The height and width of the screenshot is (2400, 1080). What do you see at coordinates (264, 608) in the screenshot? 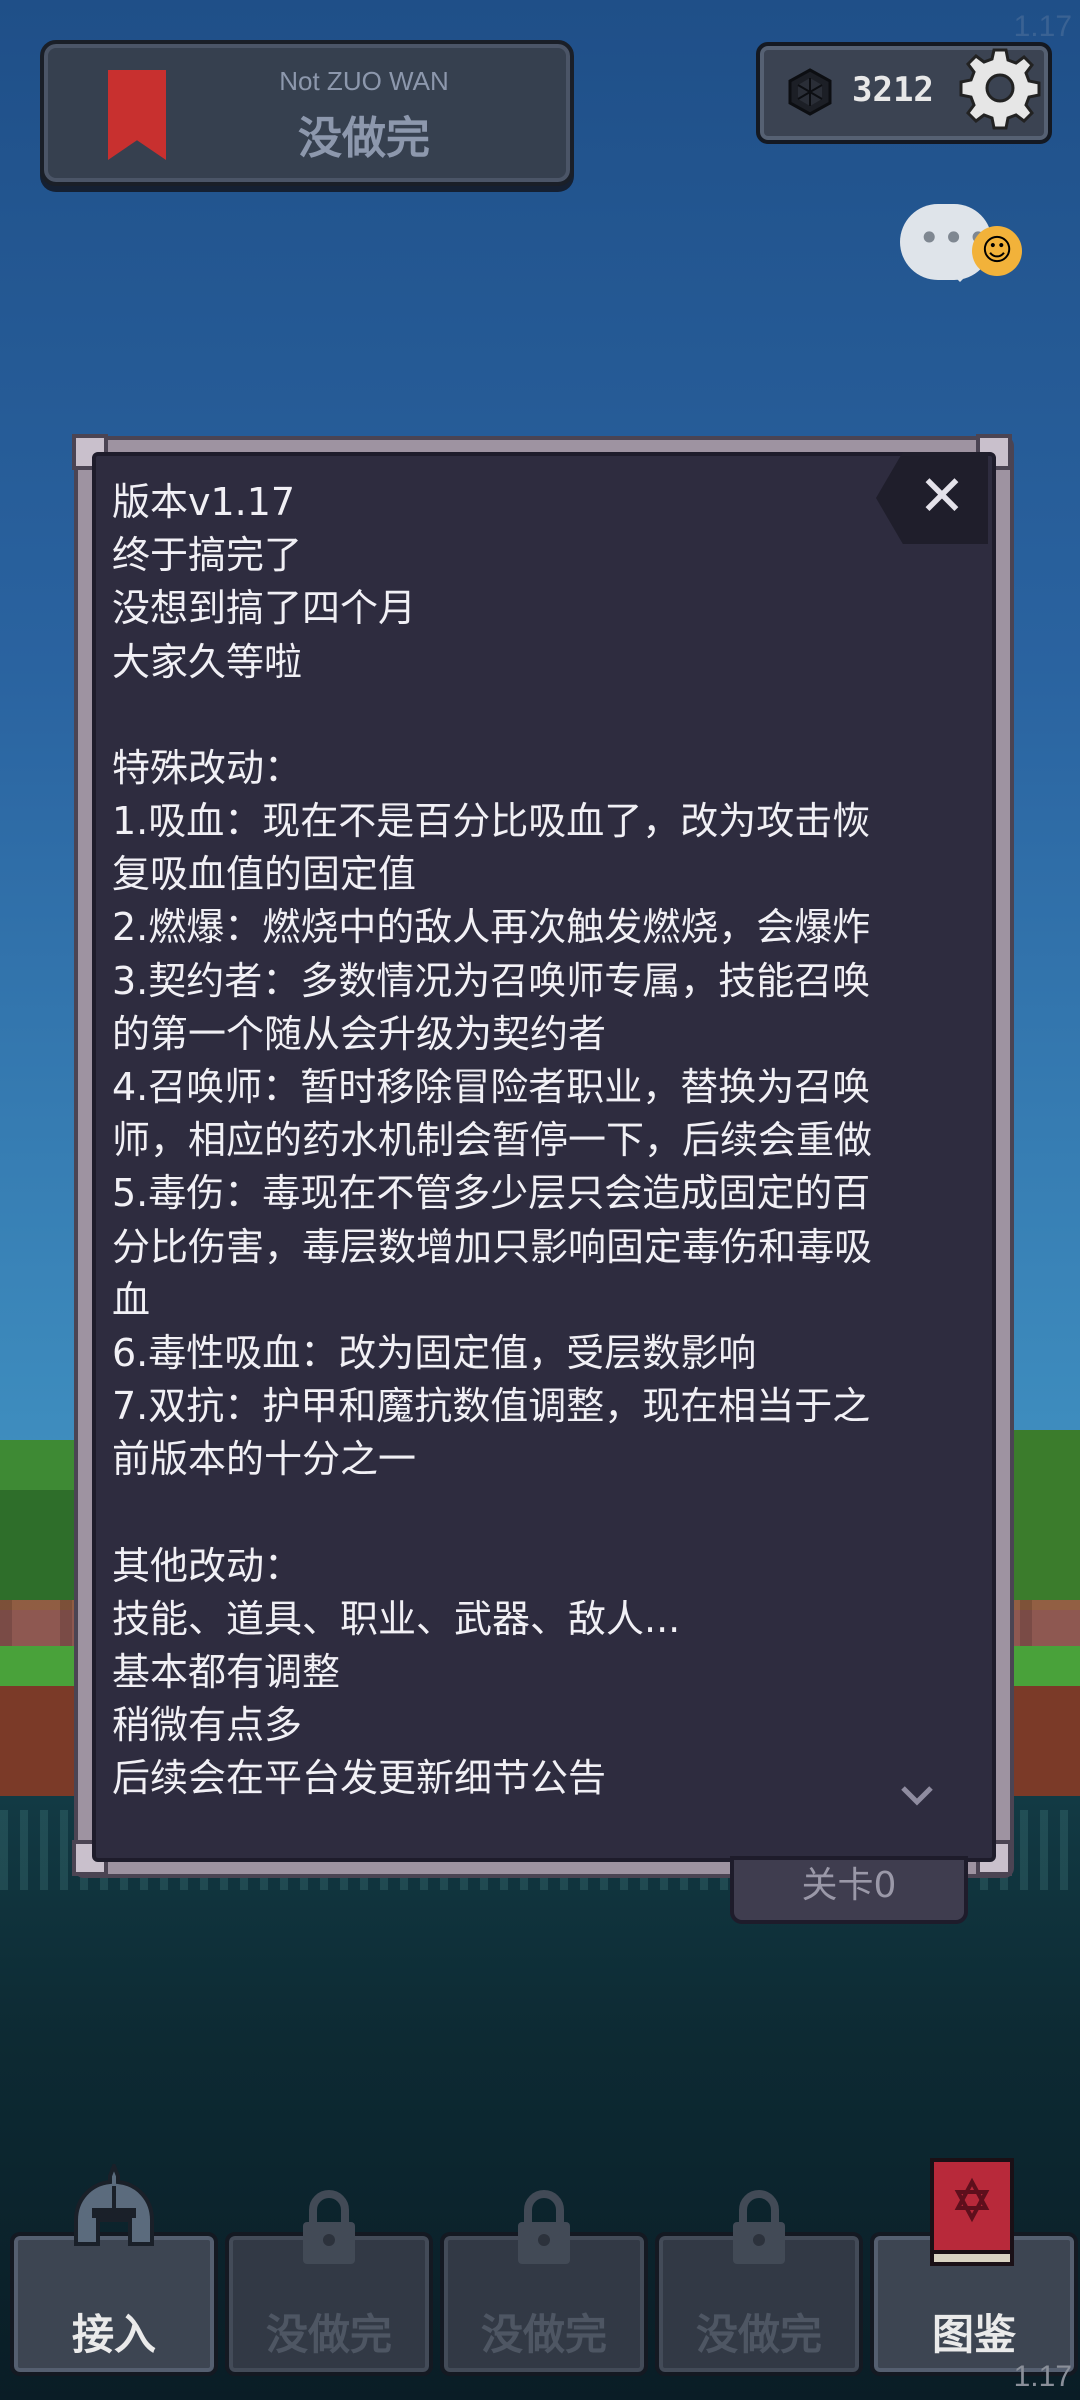
I see `notice-line: 没想到搞了四个月` at bounding box center [264, 608].